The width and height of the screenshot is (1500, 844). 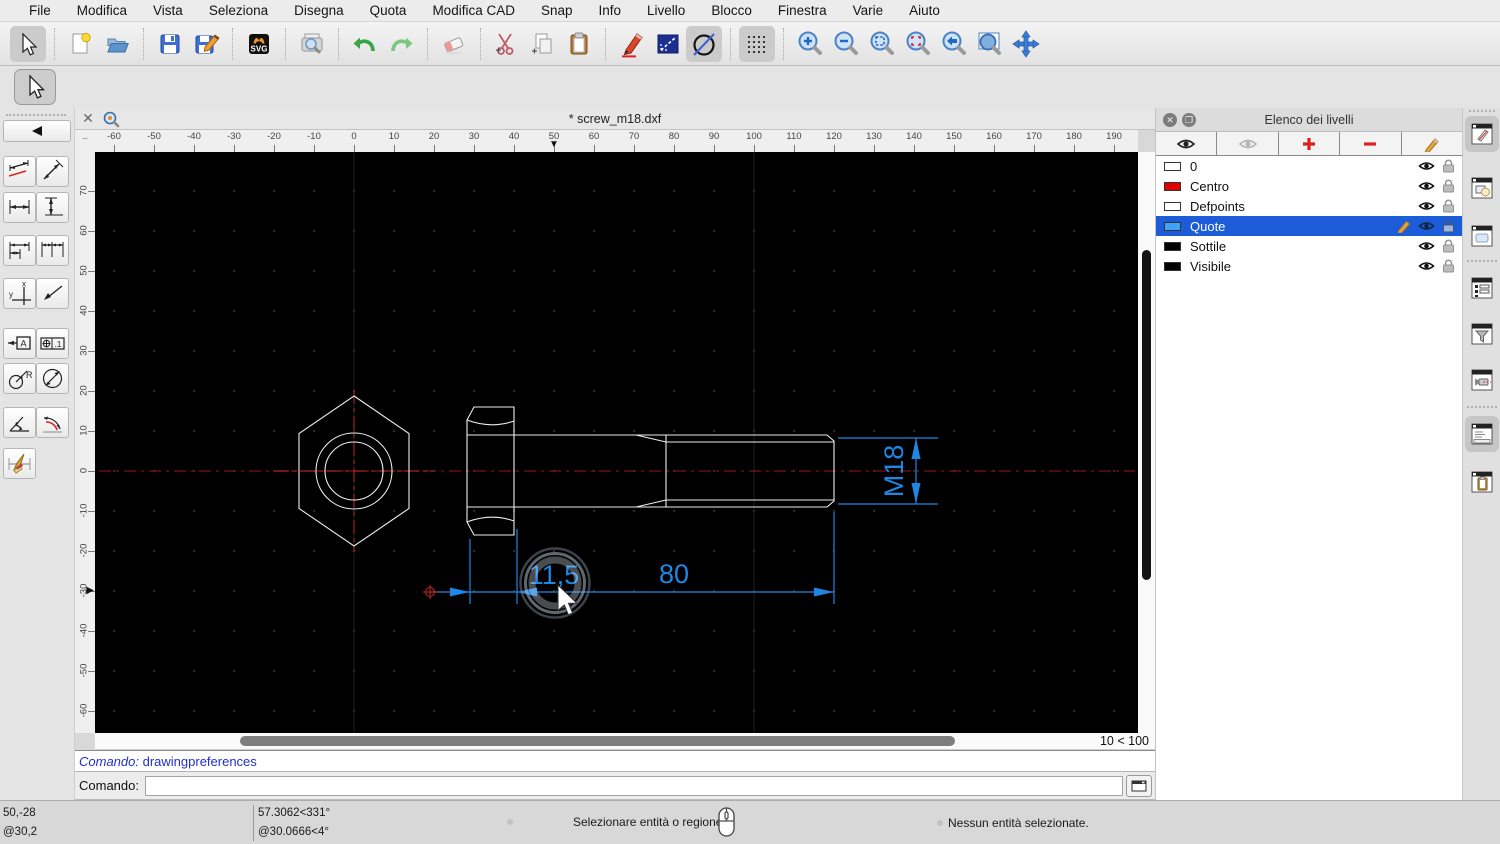 What do you see at coordinates (579, 44) in the screenshot?
I see `paste-button` at bounding box center [579, 44].